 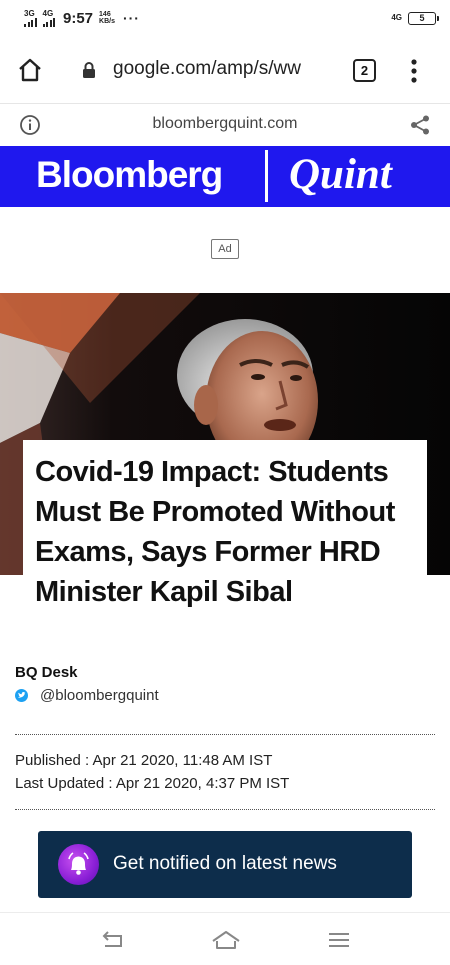 I want to click on system-nav-bar, so click(x=225, y=938).